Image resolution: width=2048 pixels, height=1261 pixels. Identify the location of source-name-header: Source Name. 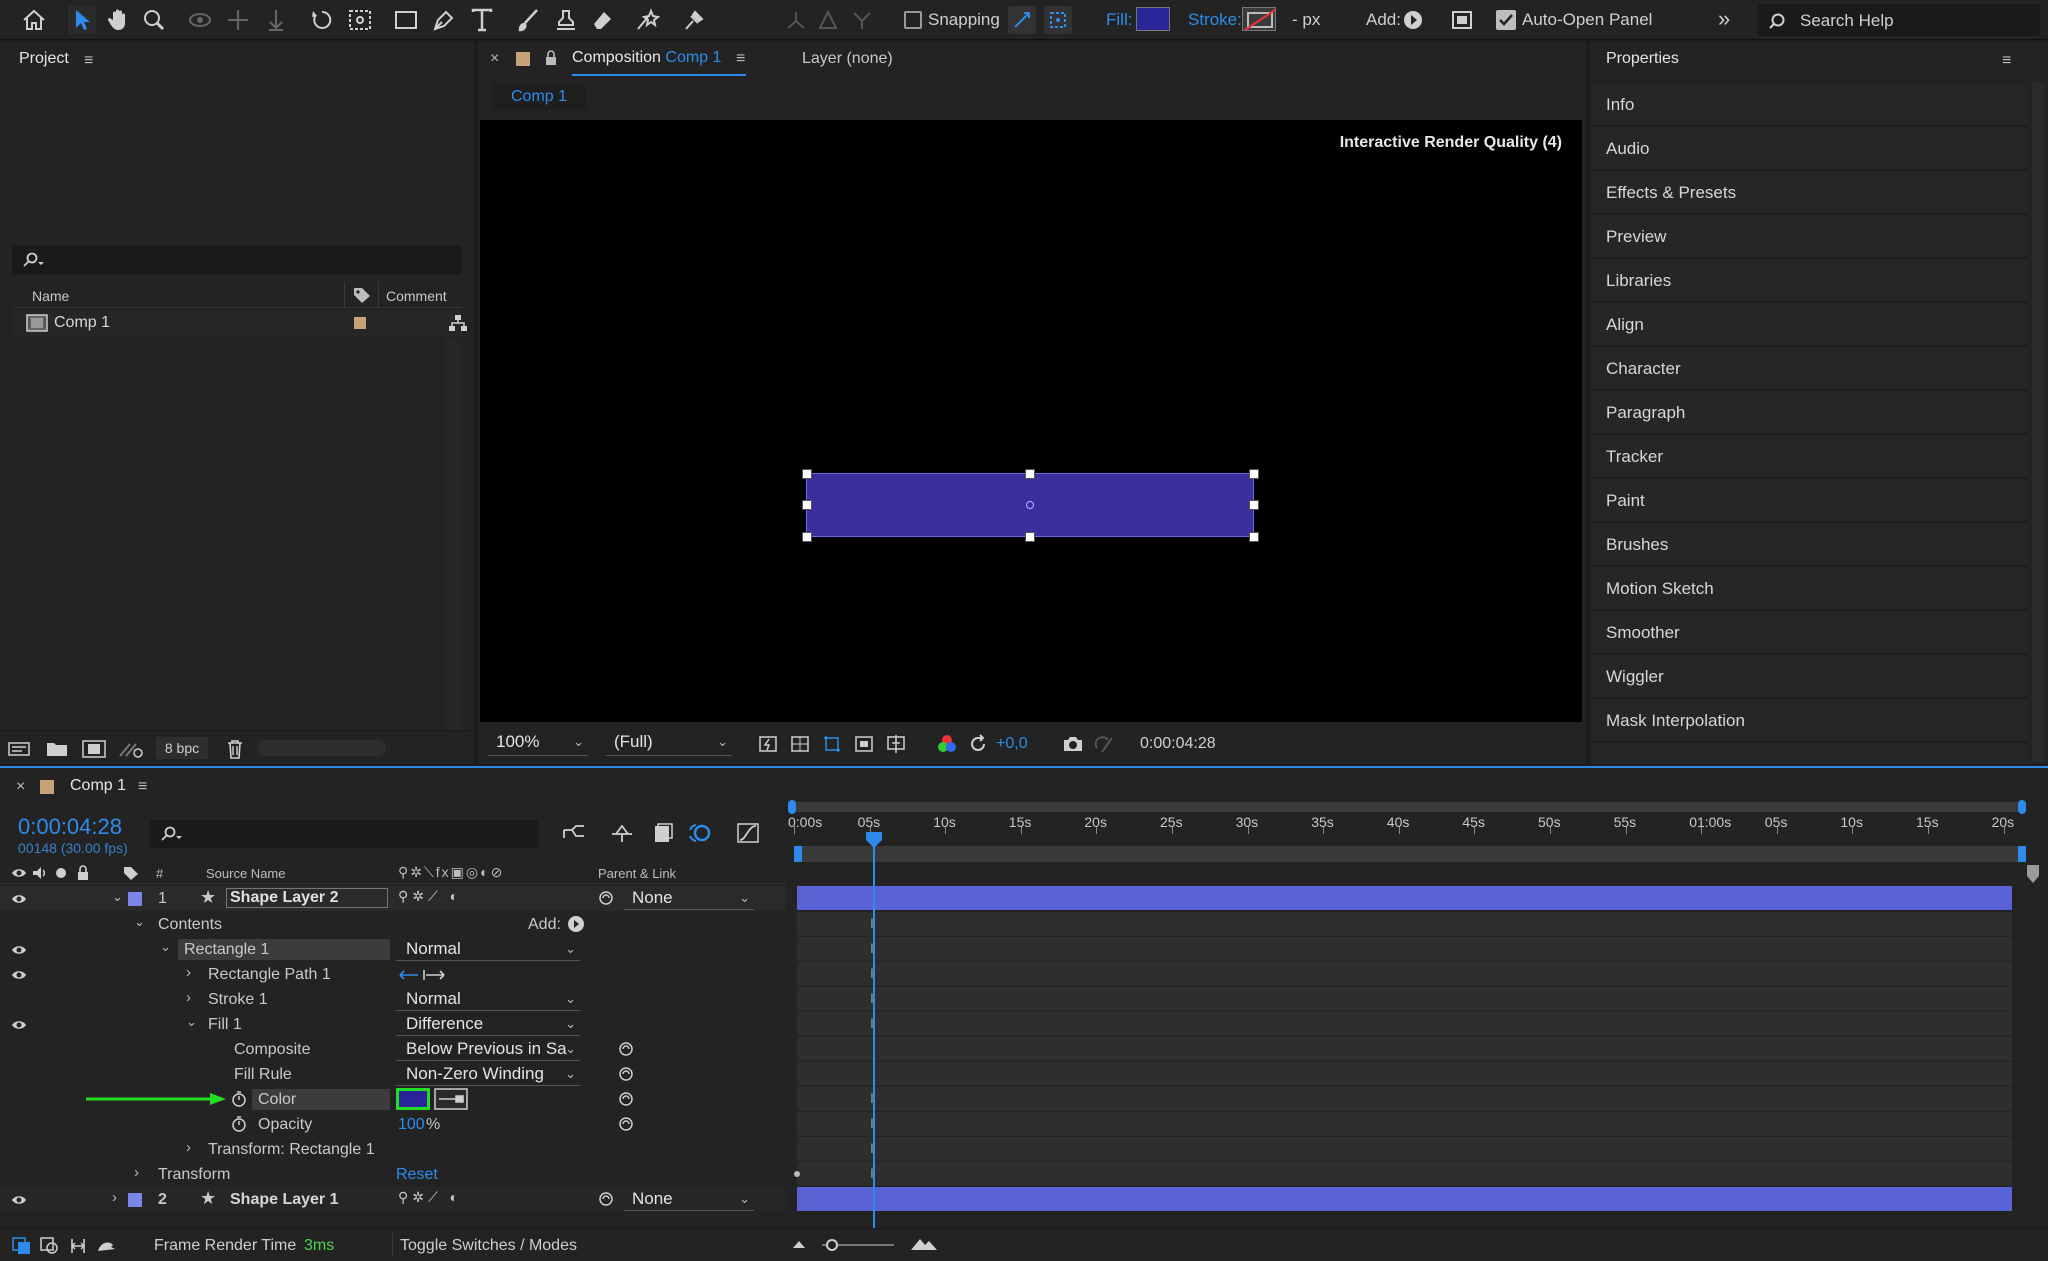
(245, 873).